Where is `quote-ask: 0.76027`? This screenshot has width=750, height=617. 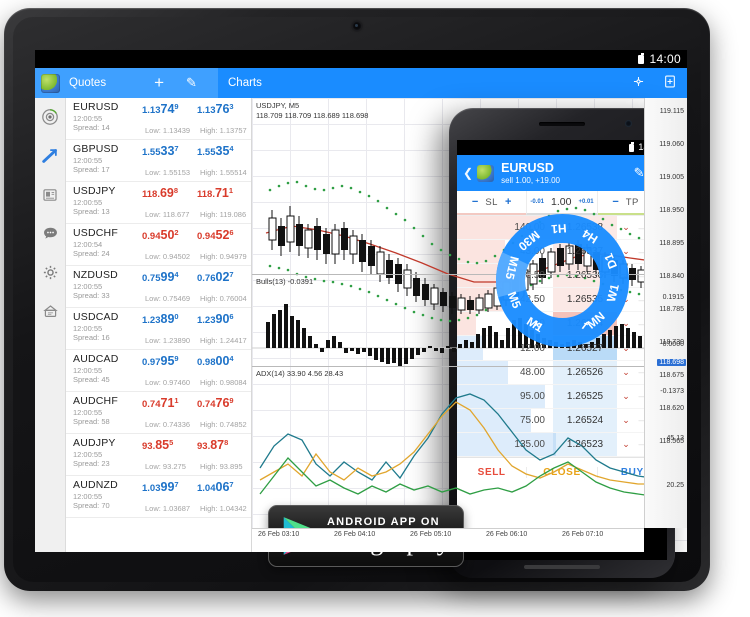
quote-ask: 0.76027 is located at coordinates (215, 277).